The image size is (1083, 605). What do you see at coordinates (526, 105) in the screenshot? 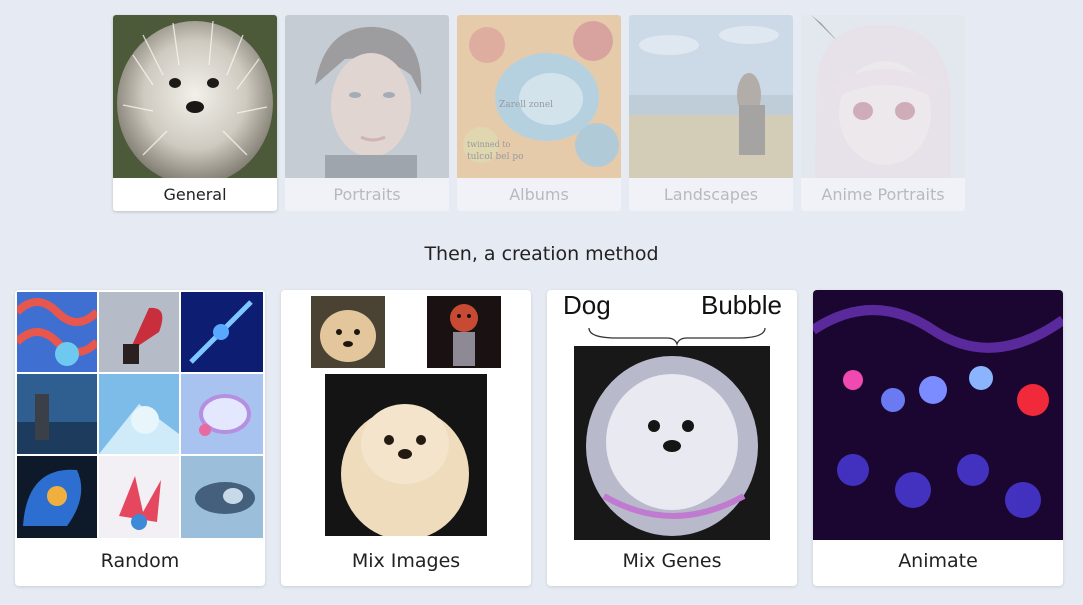
I see `album-text-line: Zarell zonel` at bounding box center [526, 105].